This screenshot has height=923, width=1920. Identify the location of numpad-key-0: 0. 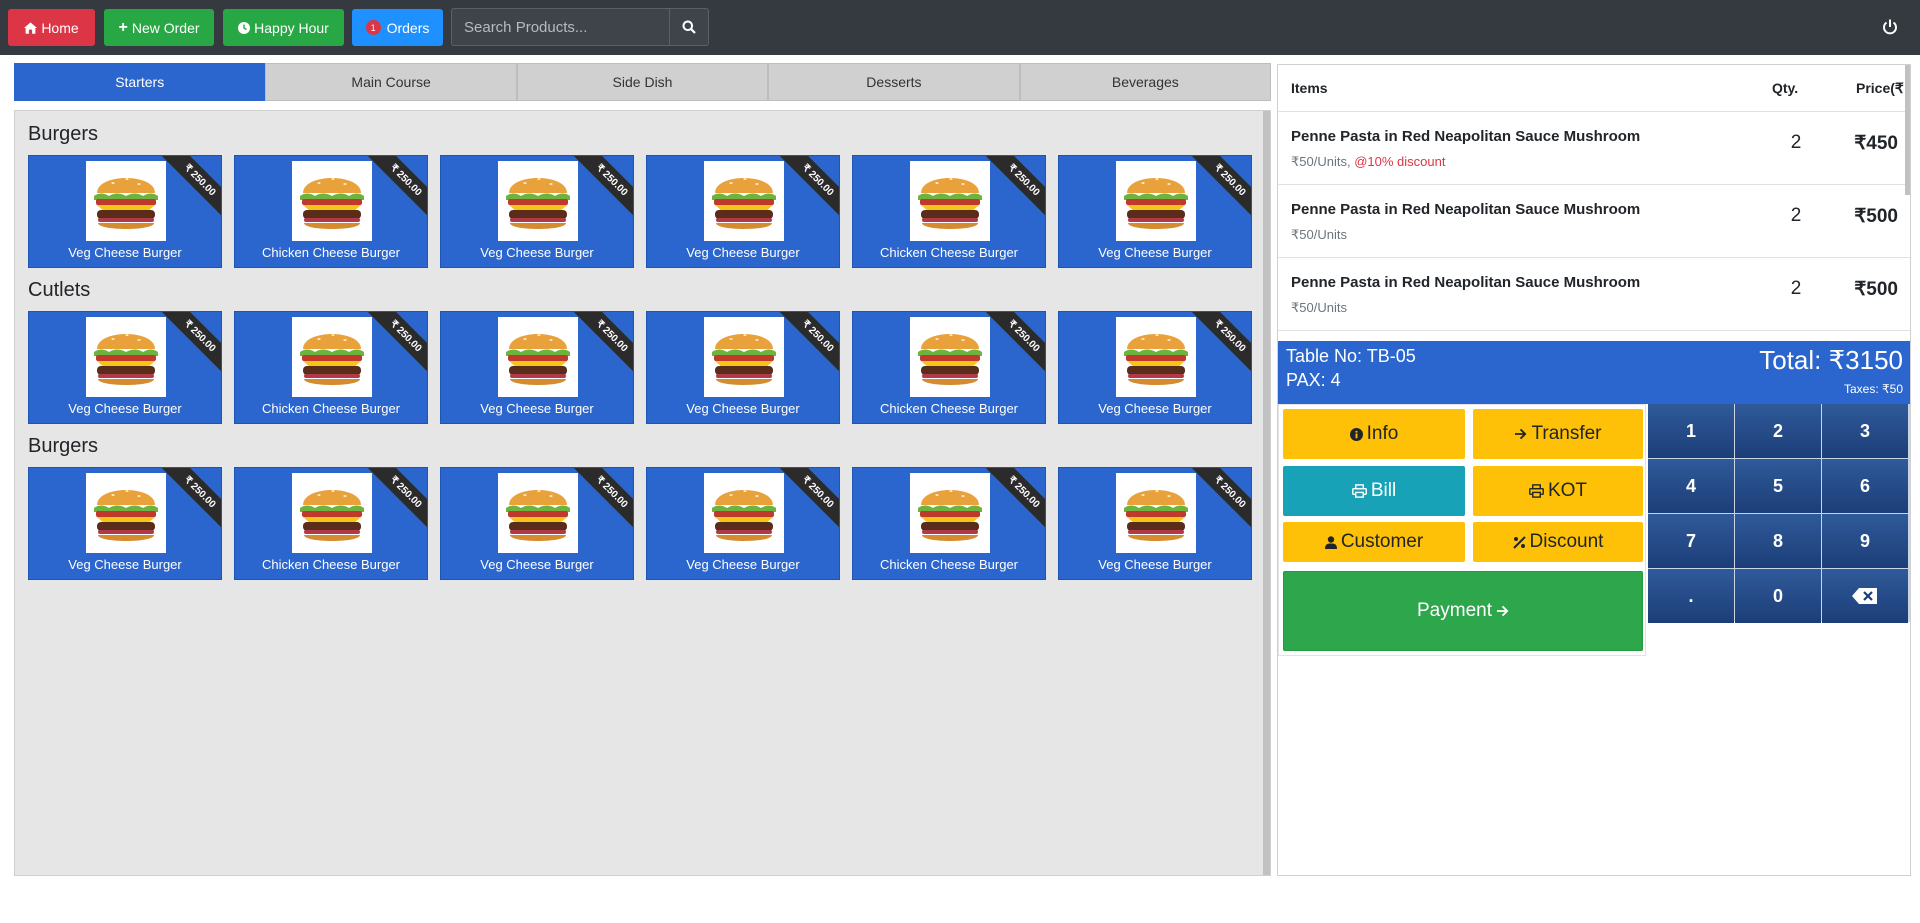
(1778, 596).